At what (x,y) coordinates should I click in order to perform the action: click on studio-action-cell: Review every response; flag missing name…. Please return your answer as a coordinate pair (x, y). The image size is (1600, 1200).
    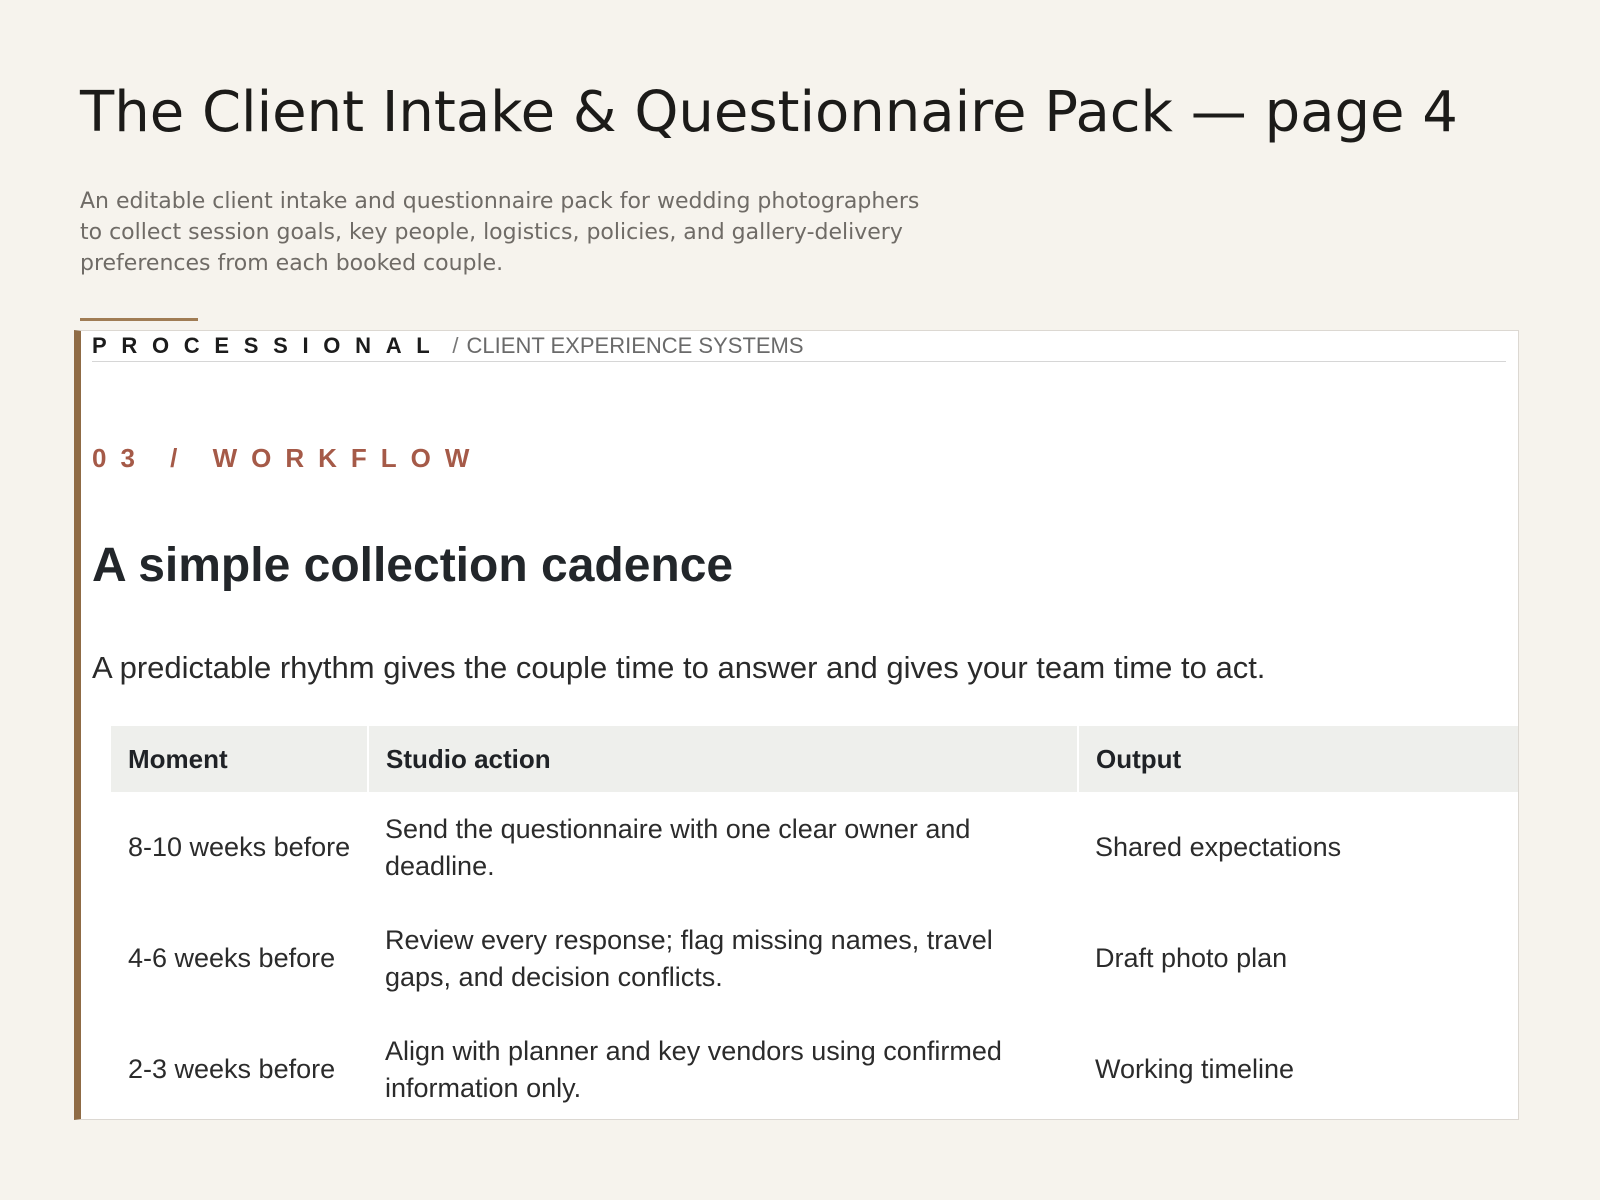
    Looking at the image, I should click on (689, 958).